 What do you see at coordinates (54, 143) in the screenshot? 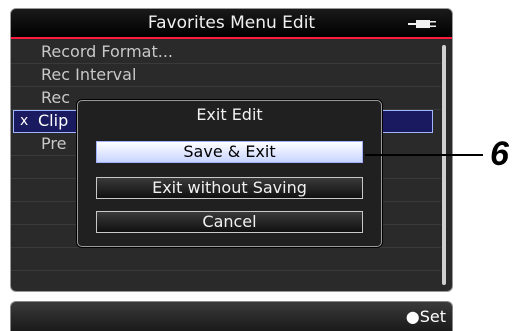
I see `list-item-label: Pre` at bounding box center [54, 143].